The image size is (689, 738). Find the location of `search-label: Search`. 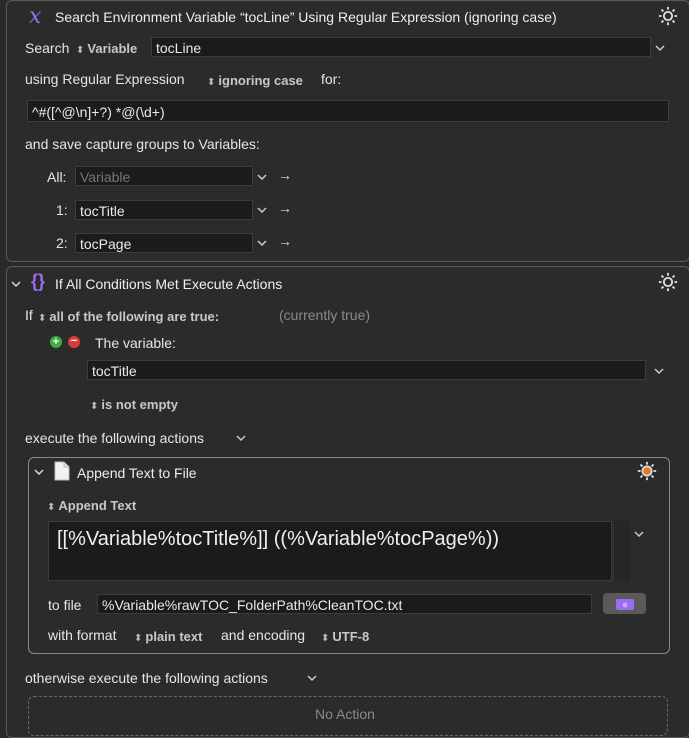

search-label: Search is located at coordinates (47, 48).